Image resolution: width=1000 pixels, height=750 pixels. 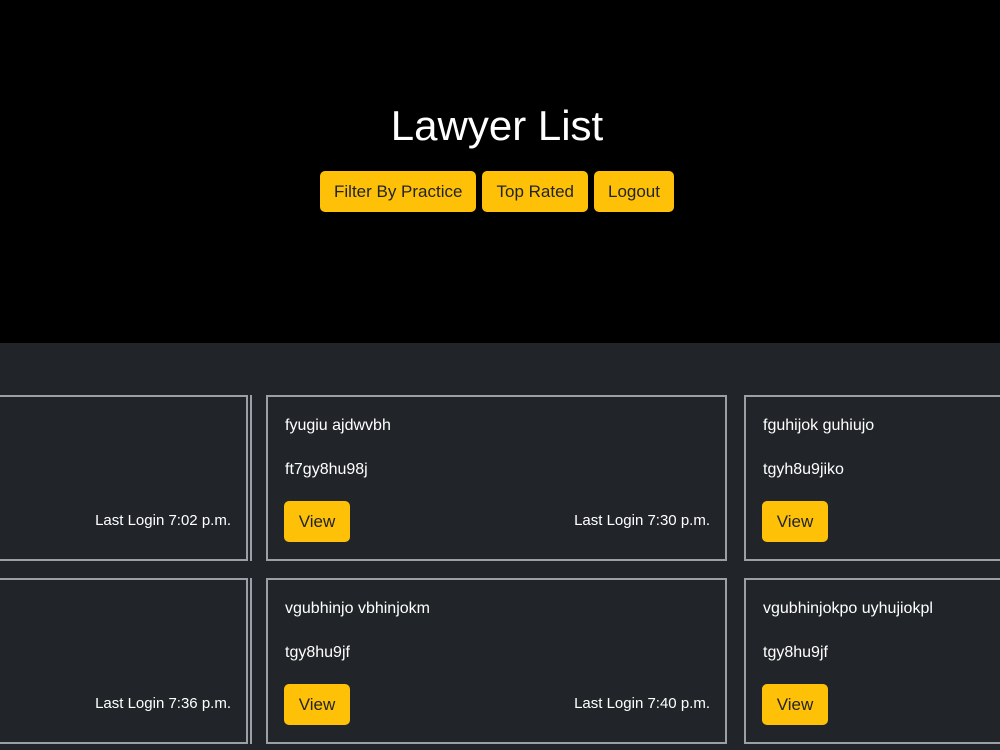 What do you see at coordinates (163, 520) in the screenshot?
I see `last-login-text: Last Login 7:02 p.m.` at bounding box center [163, 520].